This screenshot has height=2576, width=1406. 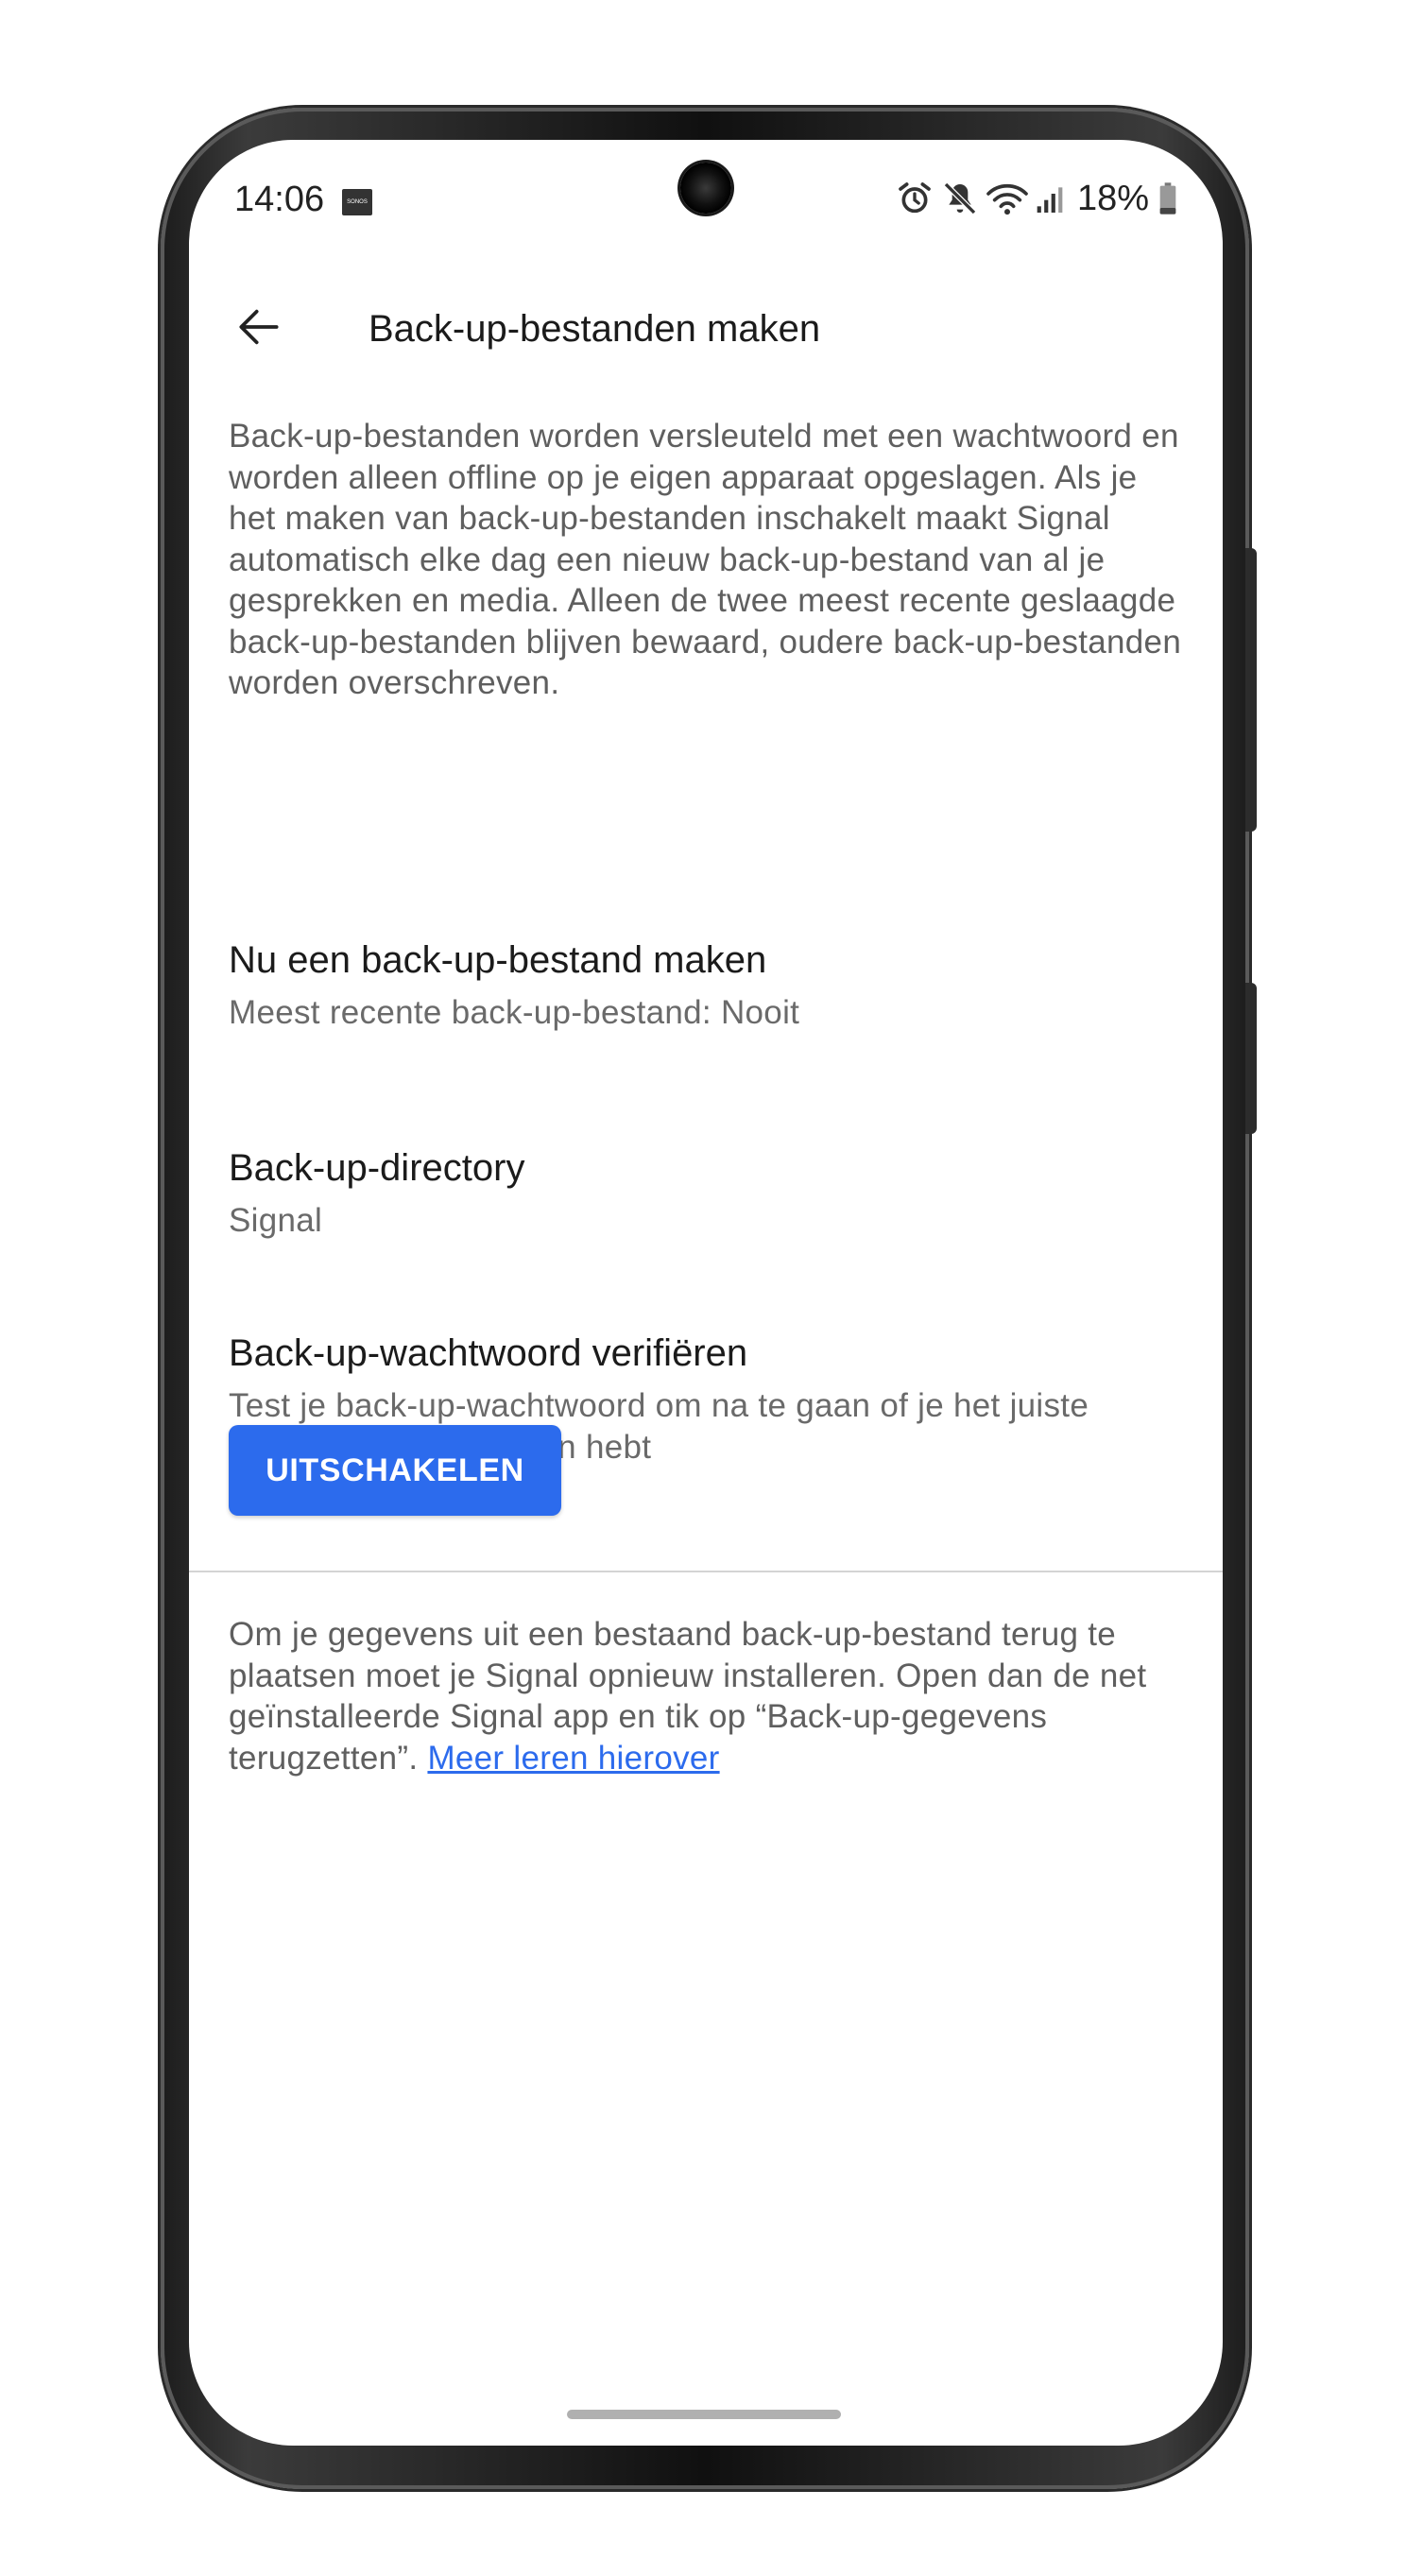 I want to click on signal-icon, so click(x=1050, y=198).